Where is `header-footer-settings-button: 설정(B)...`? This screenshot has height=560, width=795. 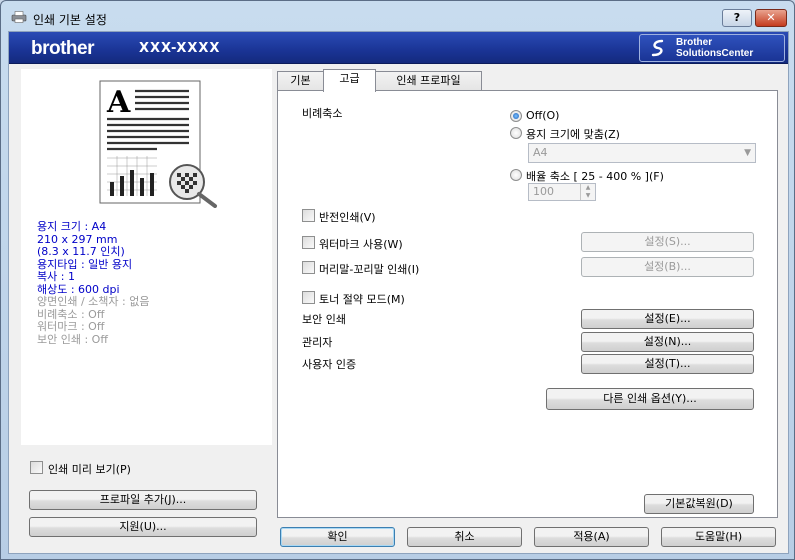
header-footer-settings-button: 설정(B)... is located at coordinates (667, 267).